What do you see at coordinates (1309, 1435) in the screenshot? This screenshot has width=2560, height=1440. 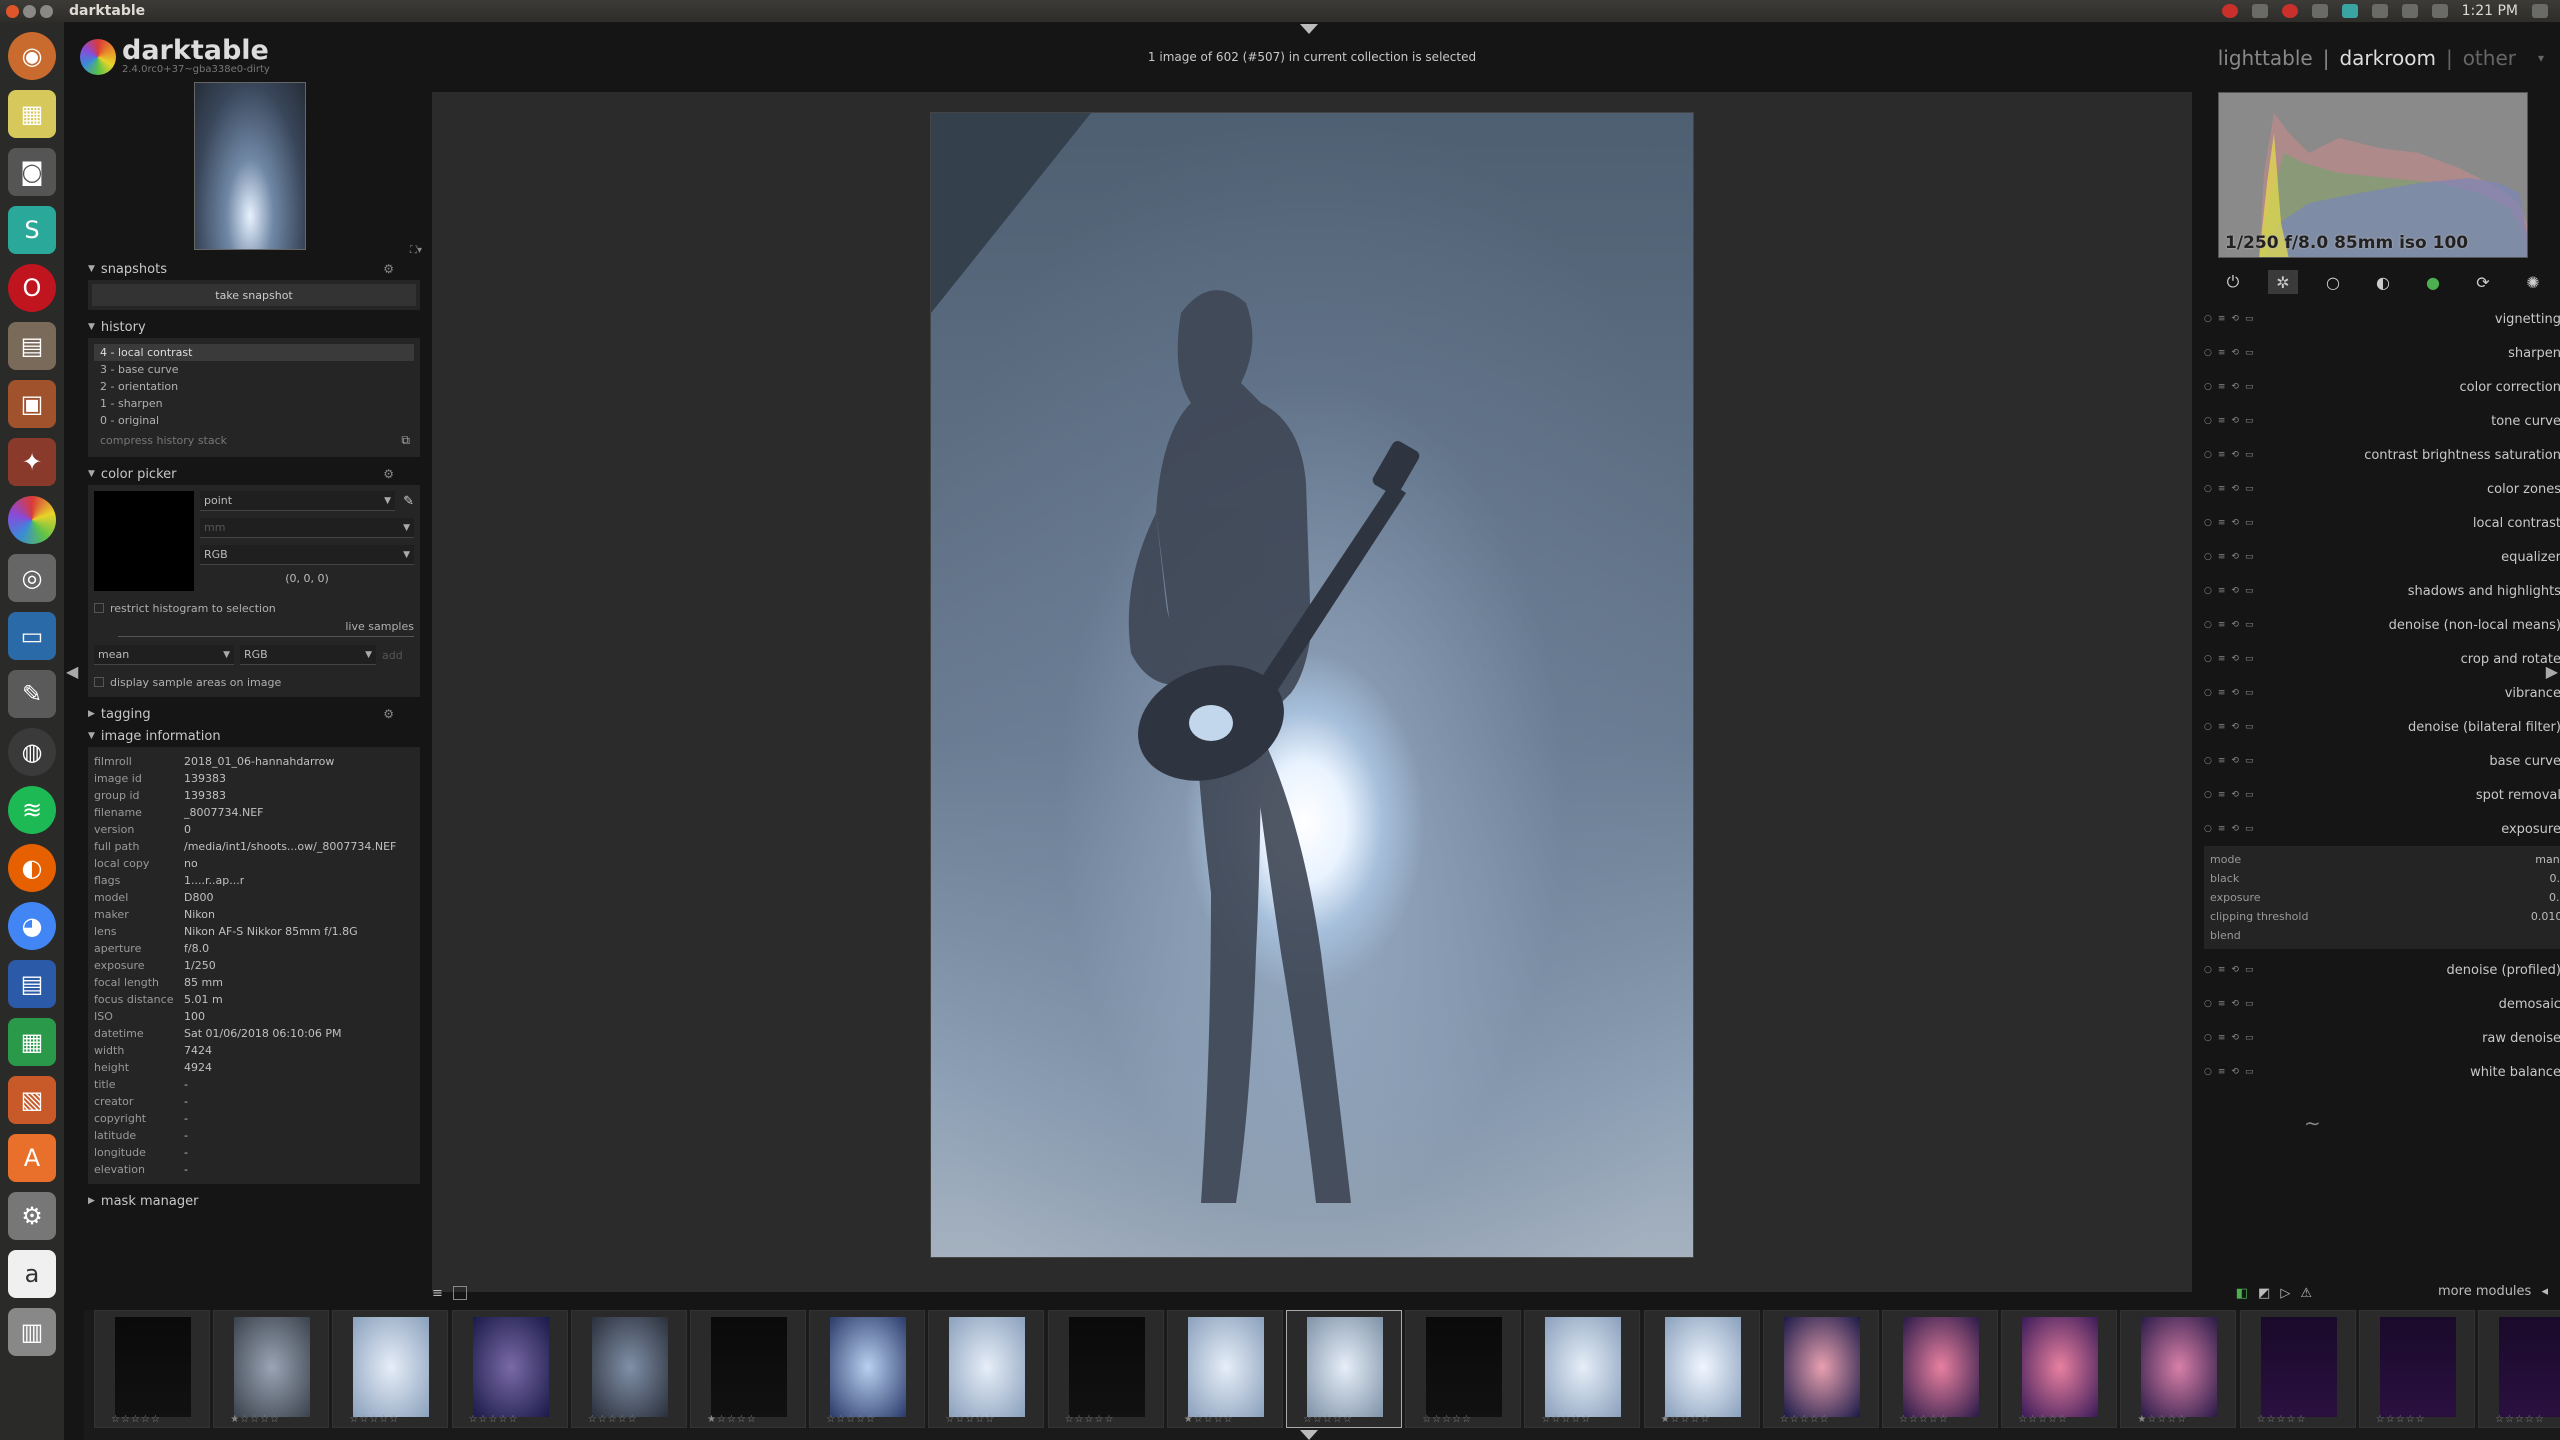 I see `bottom-panel-toggle-icon` at bounding box center [1309, 1435].